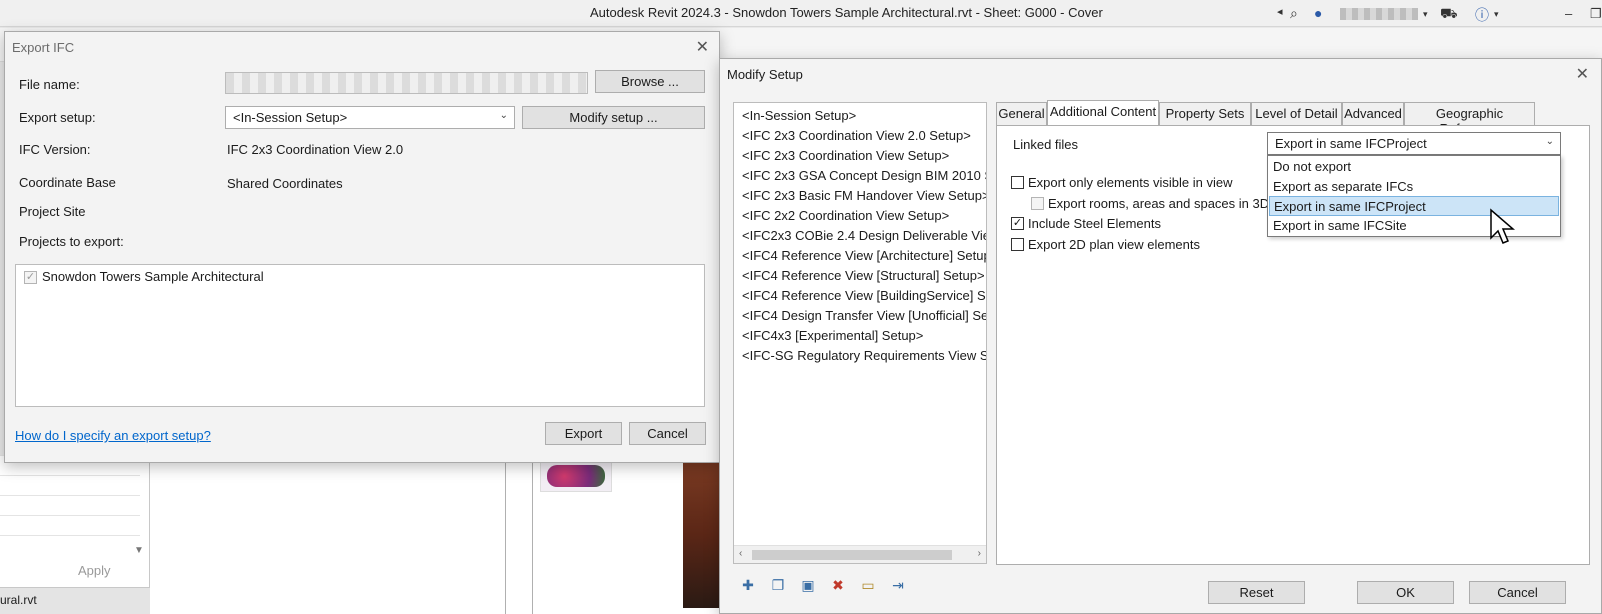  What do you see at coordinates (1130, 182) in the screenshot?
I see `visible-only-label: Export only elements visible in view` at bounding box center [1130, 182].